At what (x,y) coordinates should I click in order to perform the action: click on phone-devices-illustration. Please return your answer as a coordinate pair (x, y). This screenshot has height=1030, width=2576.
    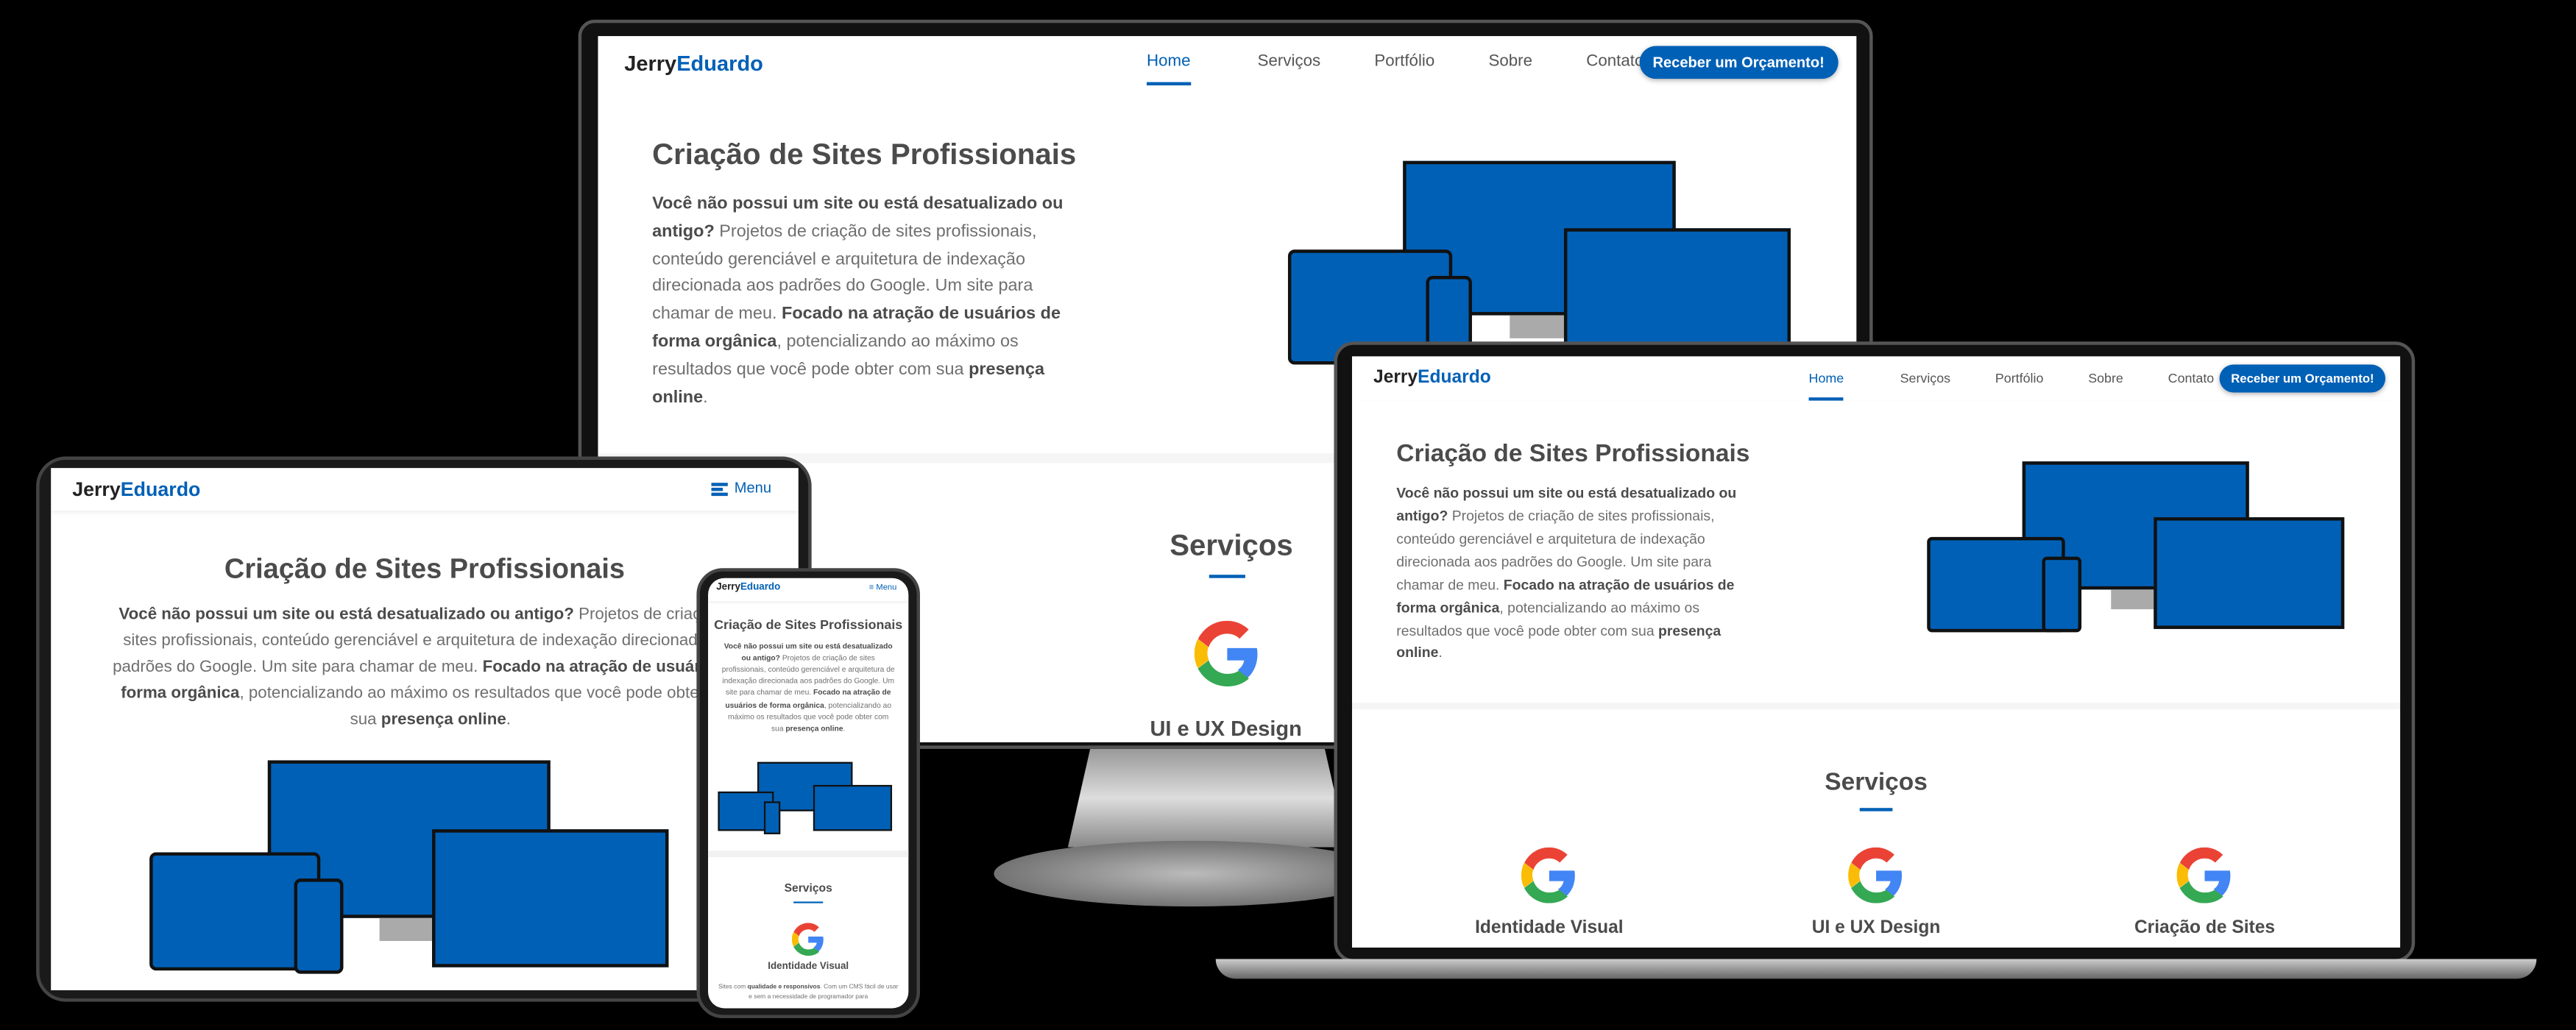
    Looking at the image, I should click on (808, 798).